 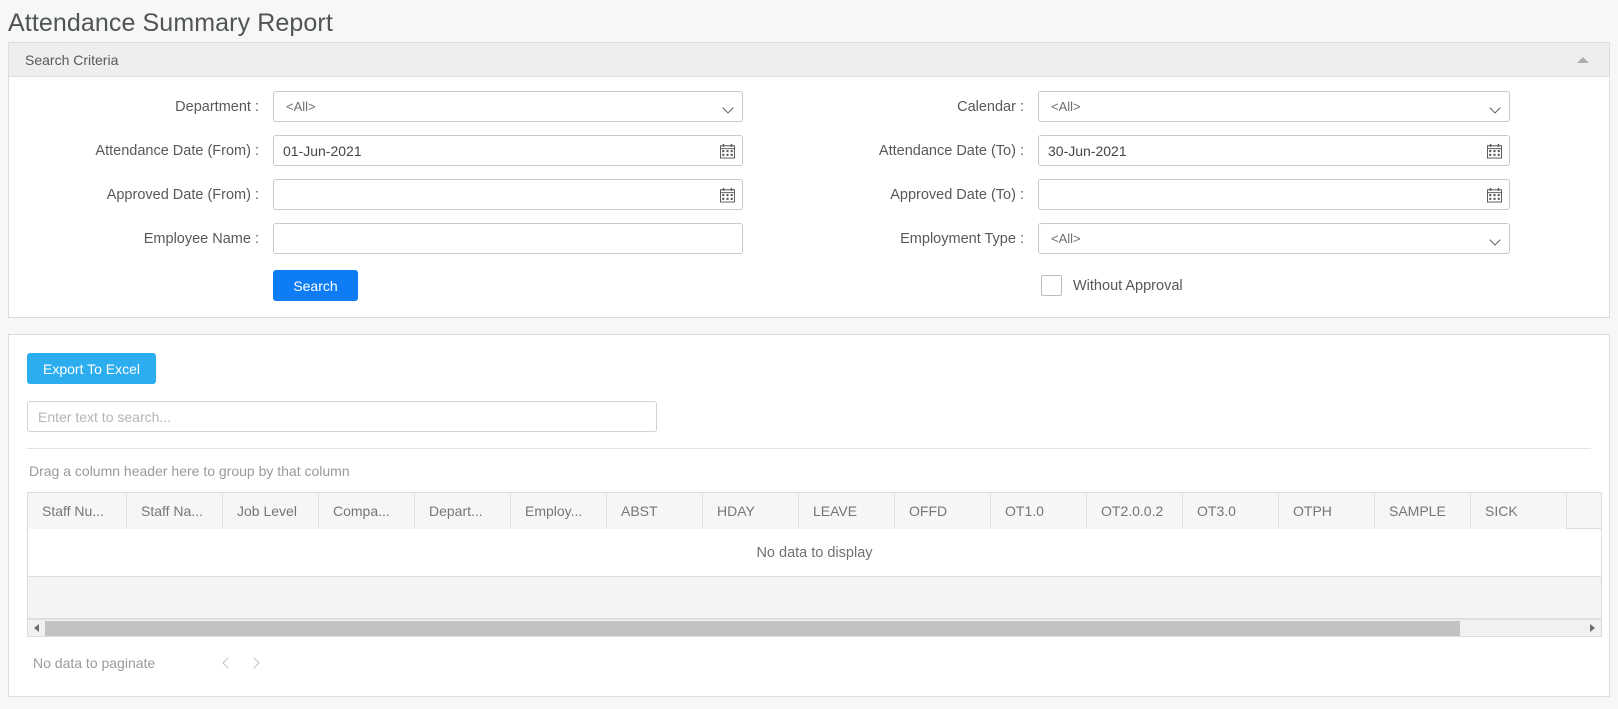 I want to click on employee-name-input, so click(x=508, y=238).